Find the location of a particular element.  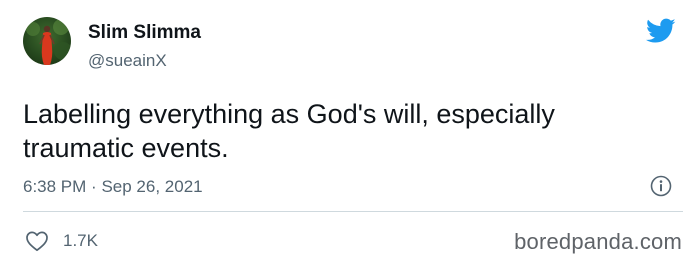

watermark: boredpanda.com is located at coordinates (598, 241).